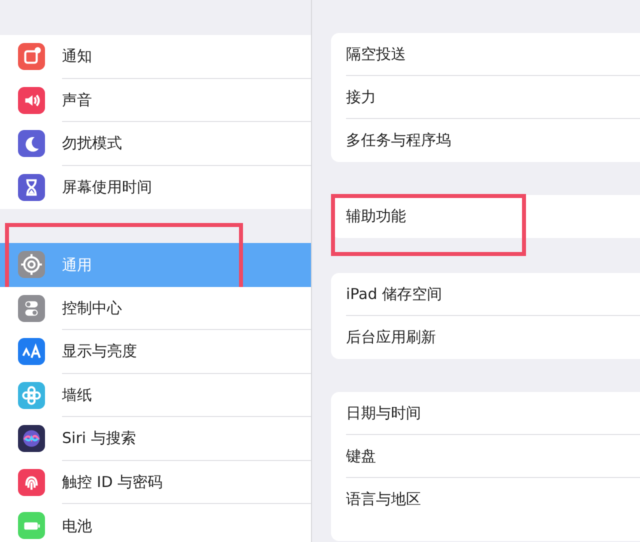 Image resolution: width=640 pixels, height=542 pixels. I want to click on settings-row: 多任务与程序坞, so click(493, 140).